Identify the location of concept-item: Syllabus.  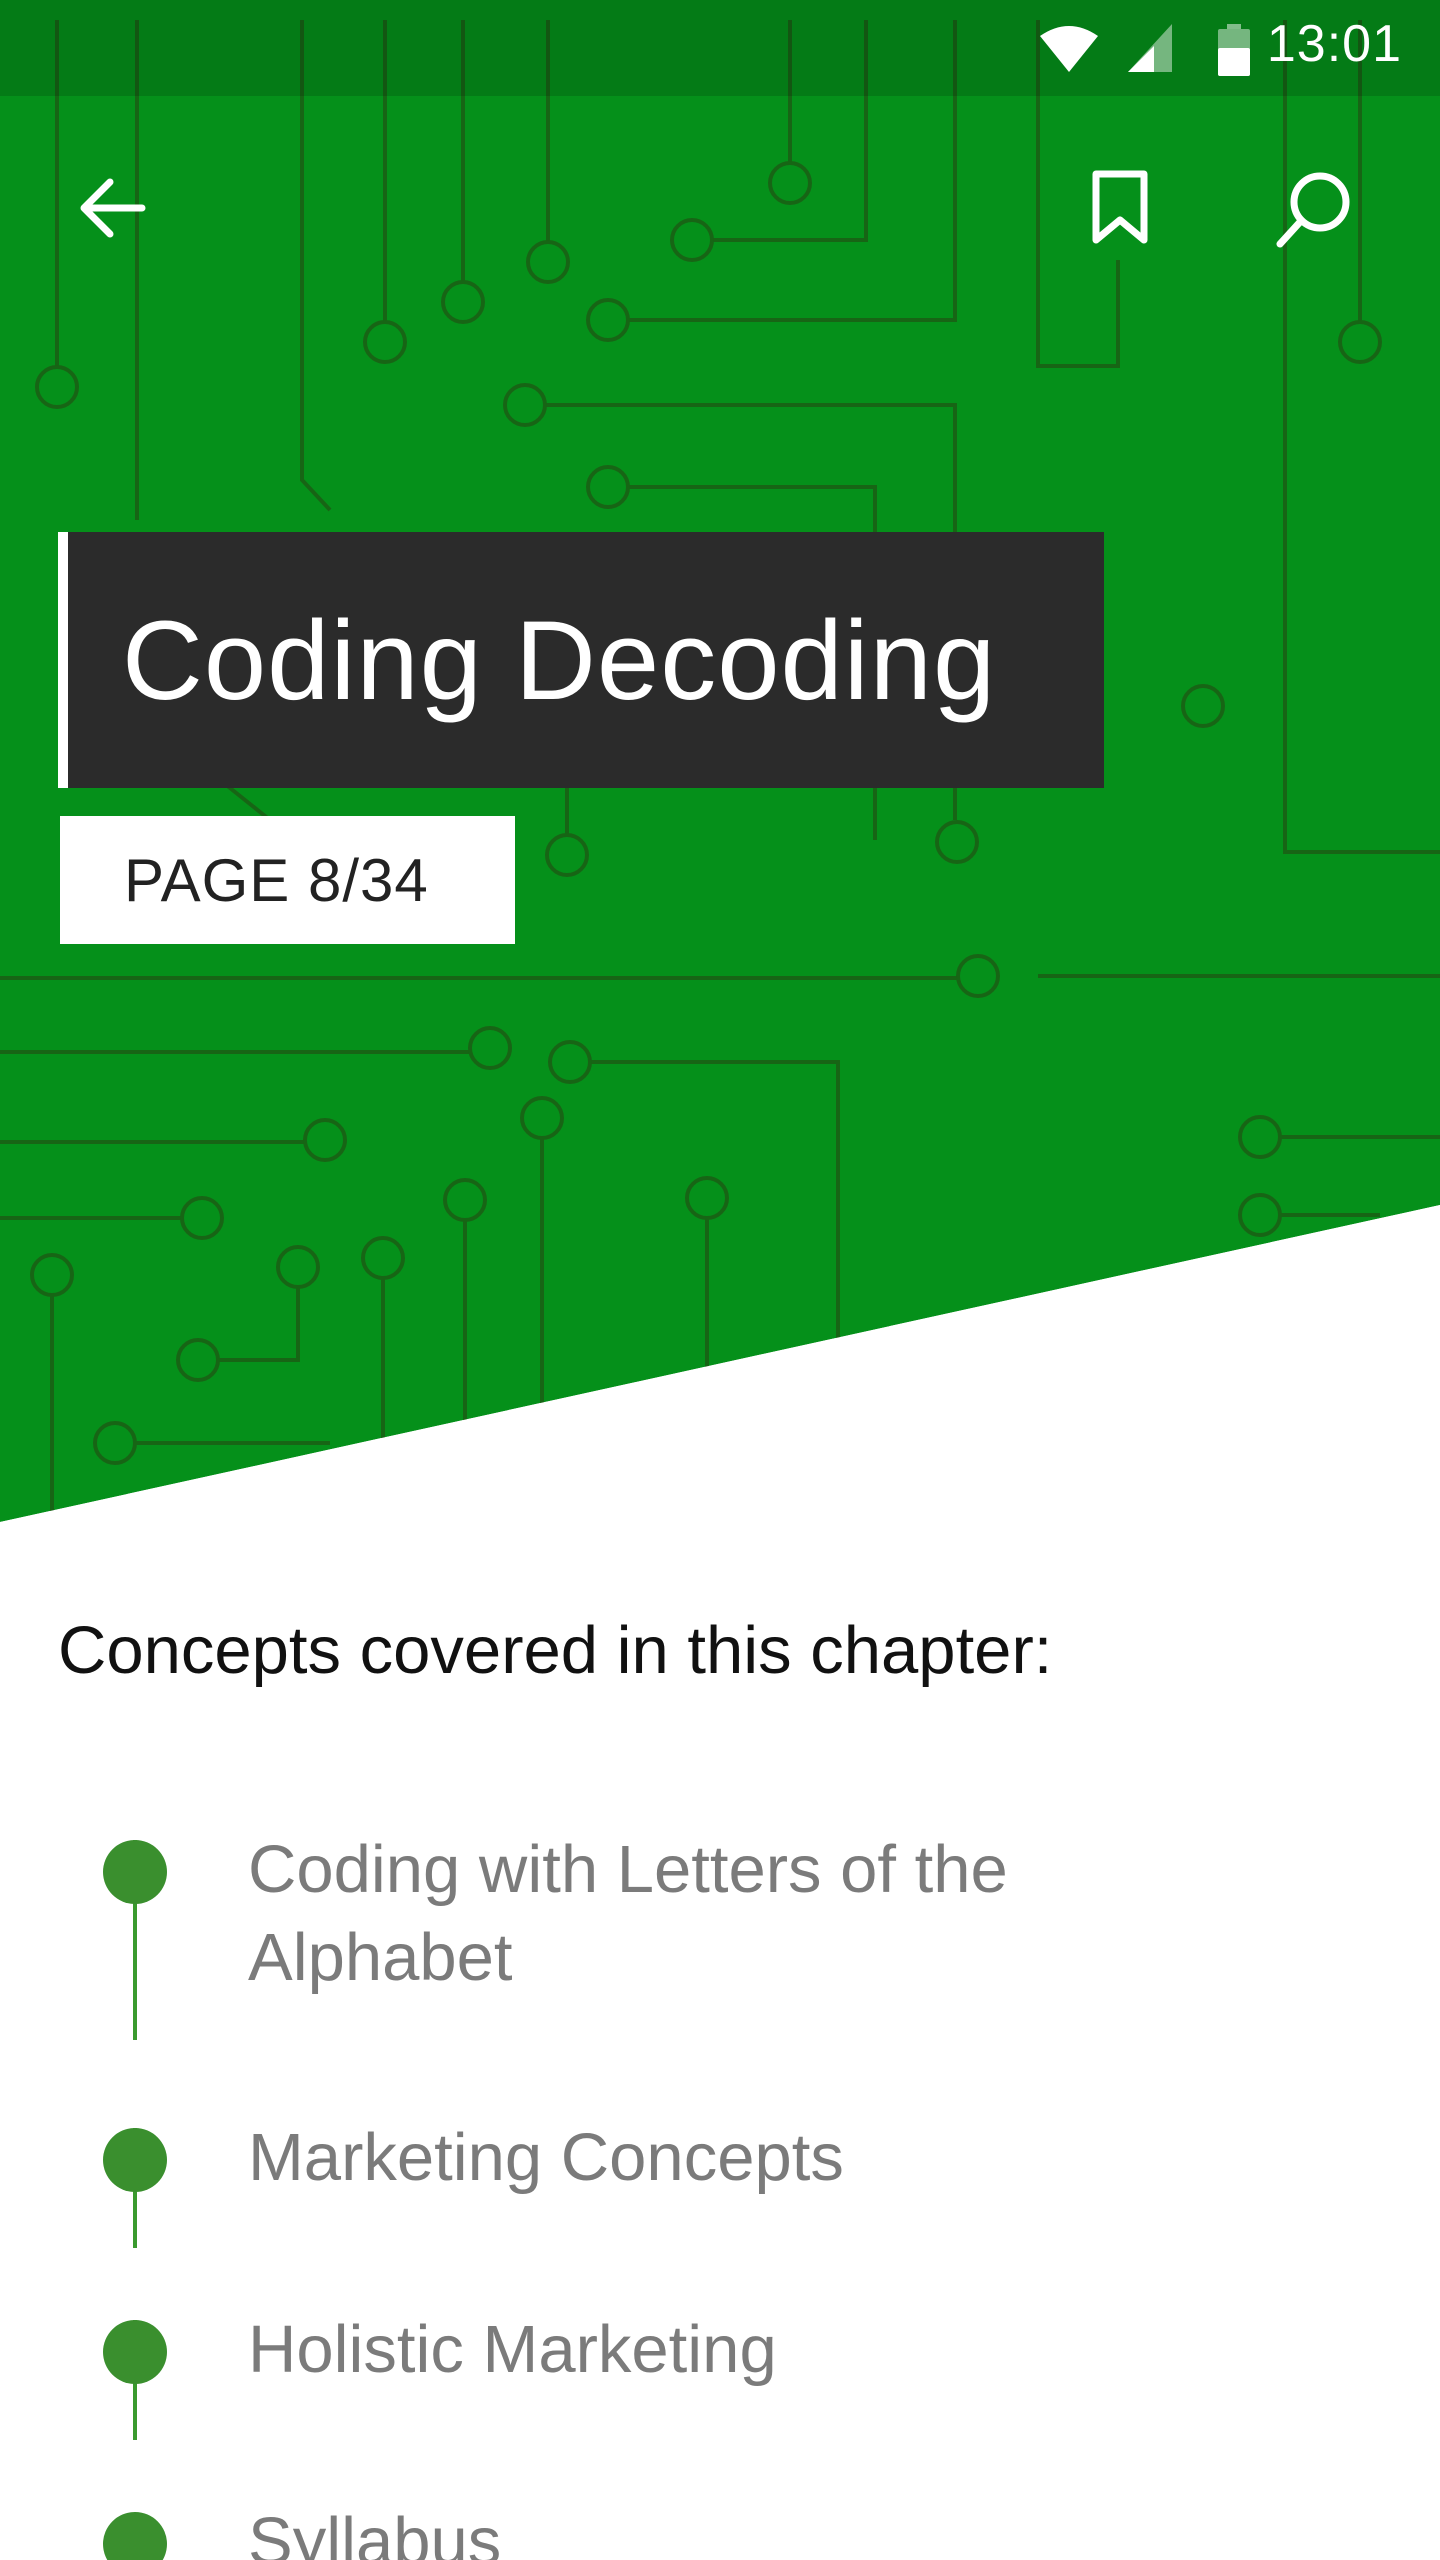
(708, 2529).